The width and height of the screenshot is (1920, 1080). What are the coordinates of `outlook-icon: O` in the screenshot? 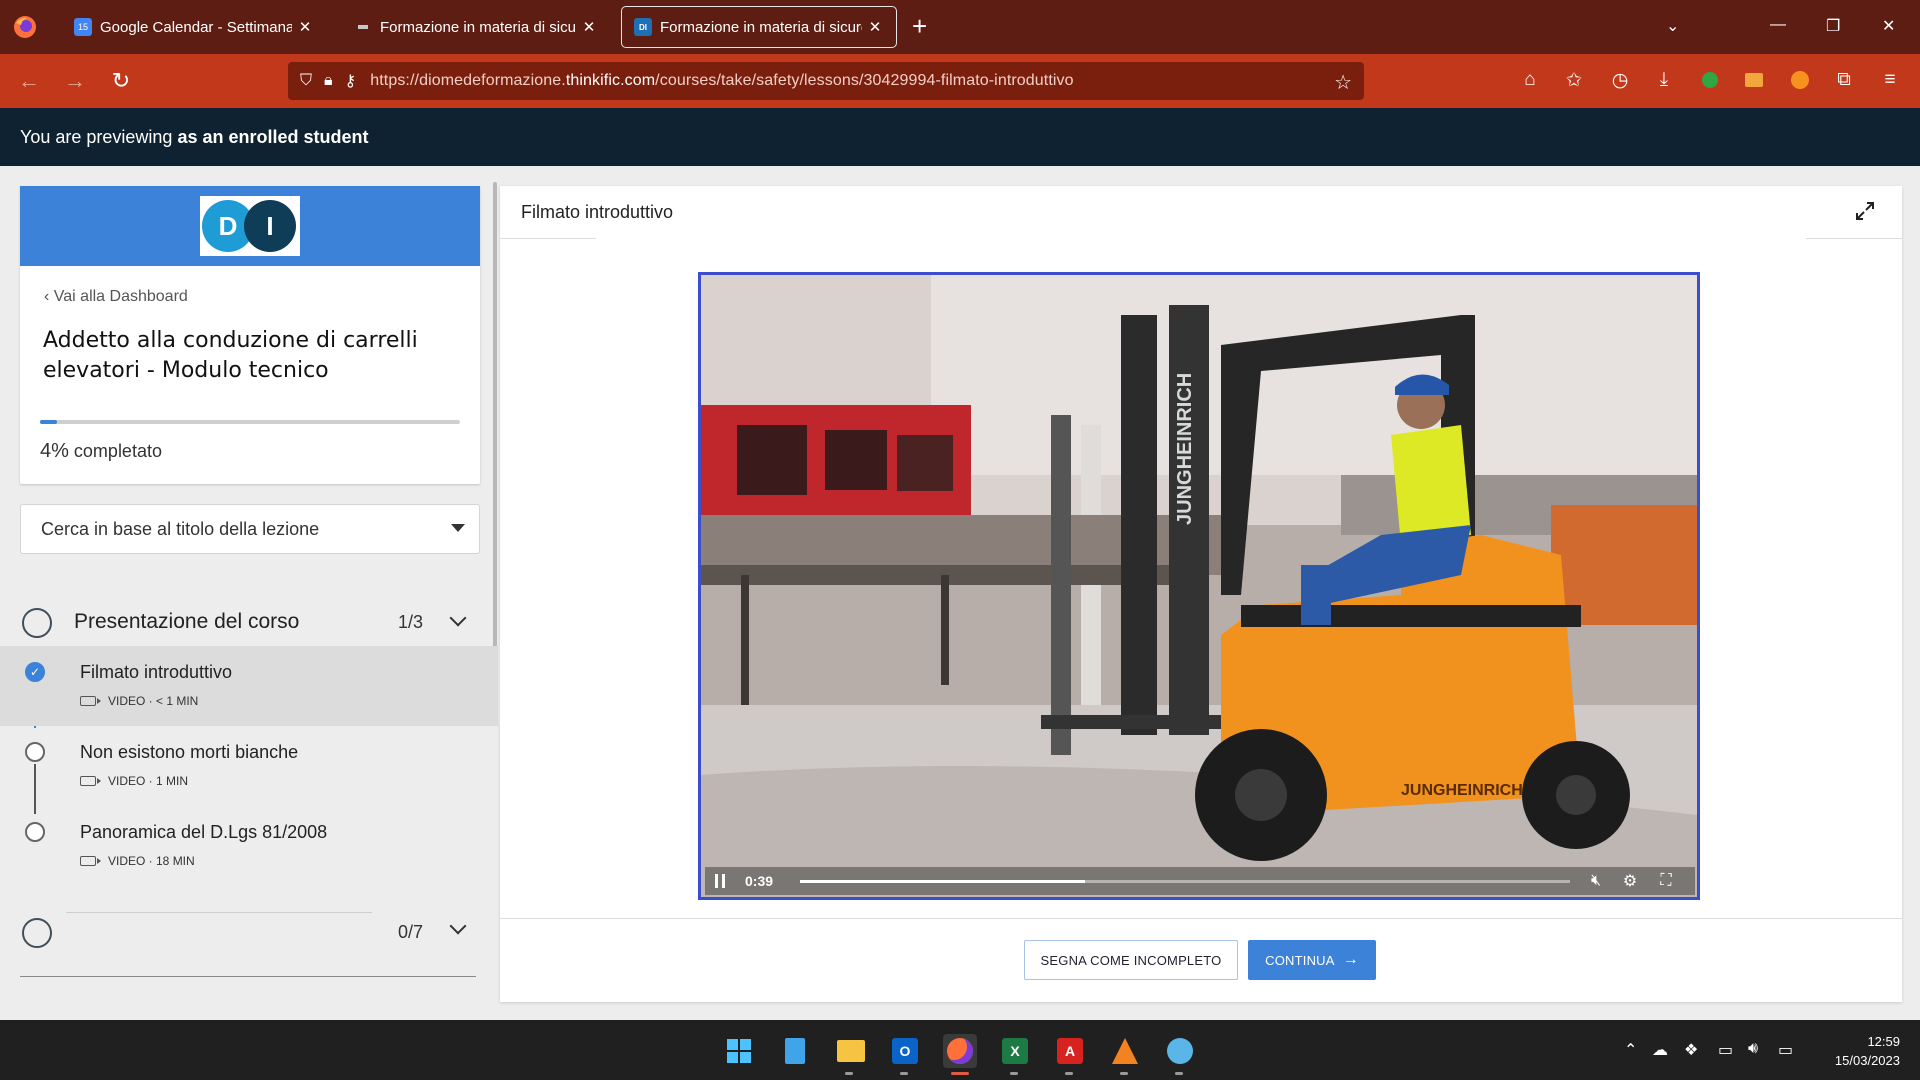 It's located at (905, 1051).